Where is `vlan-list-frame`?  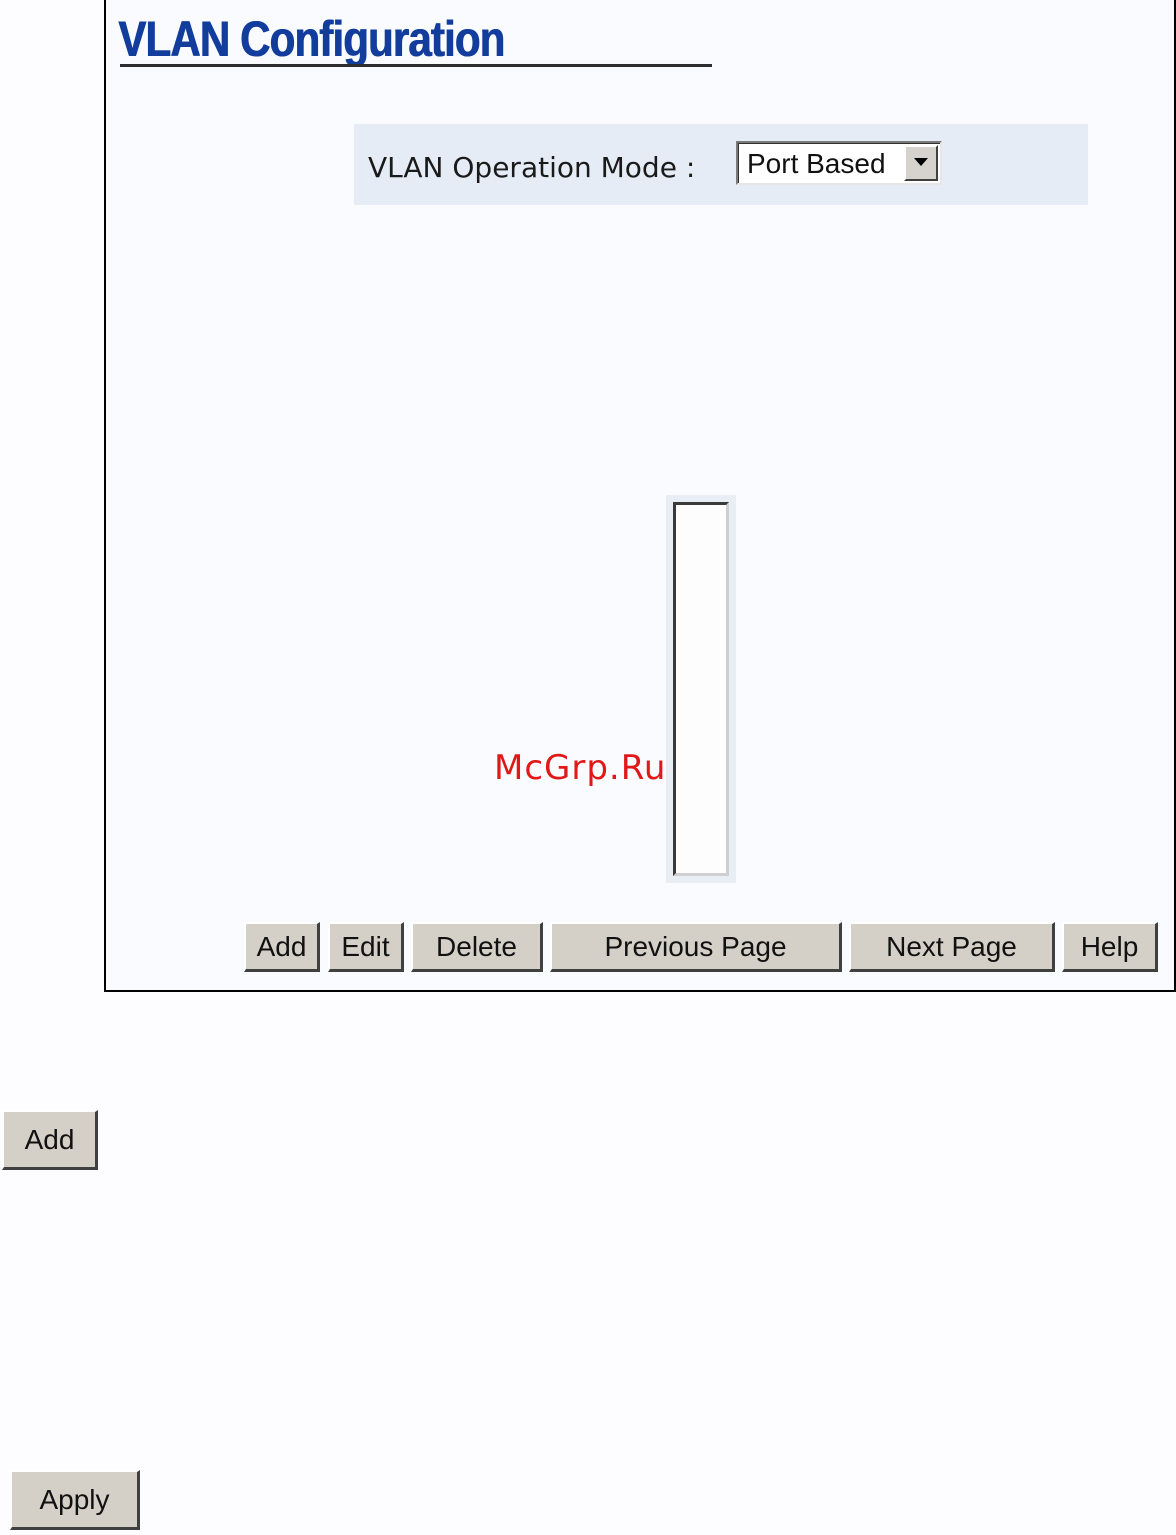 vlan-list-frame is located at coordinates (701, 689).